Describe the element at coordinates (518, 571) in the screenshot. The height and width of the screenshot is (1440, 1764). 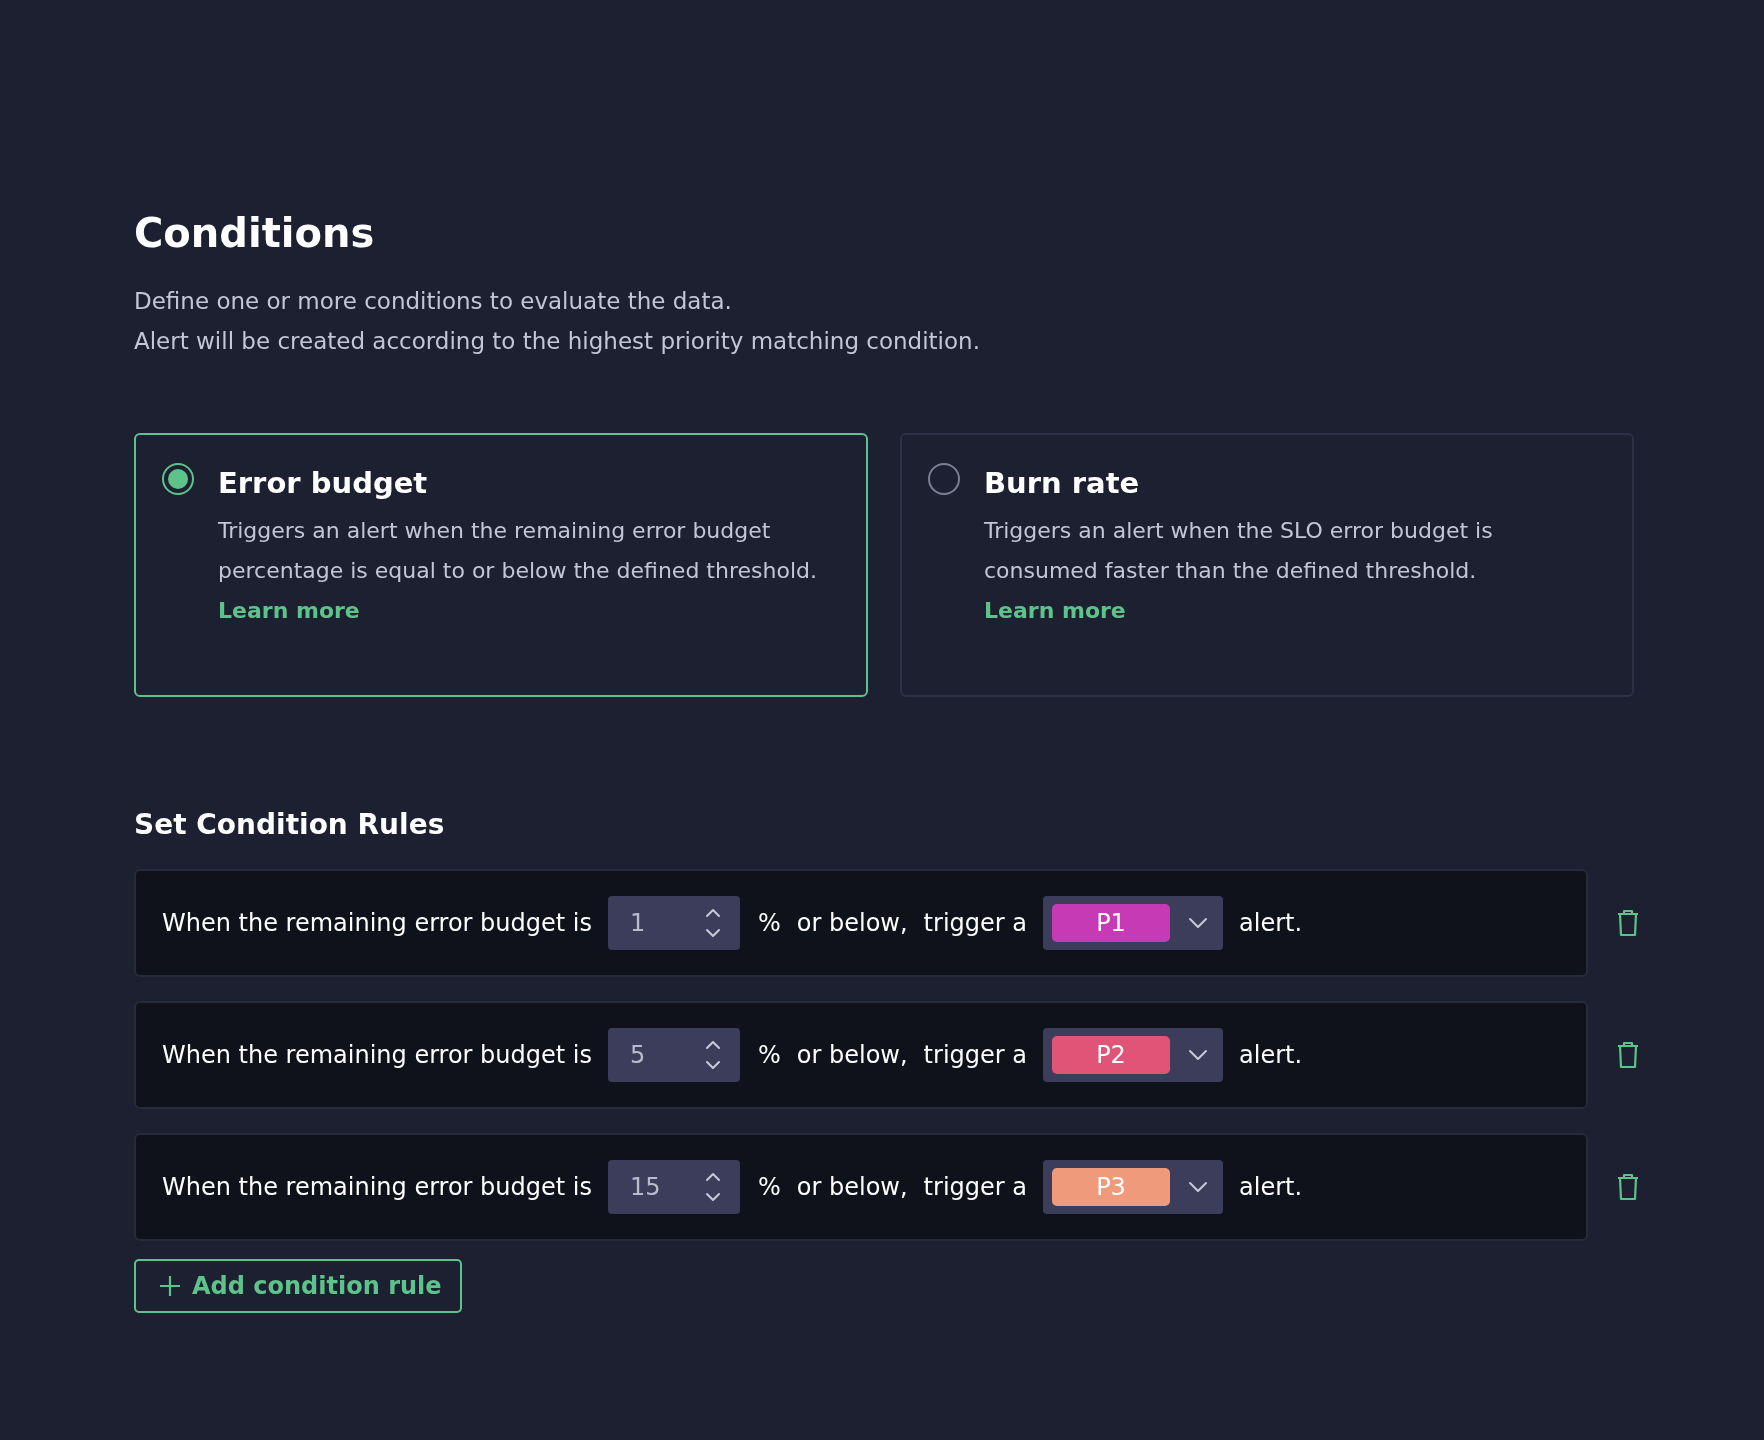
I see `card-description: Triggers an alert when the remaining error budget percentage is equal to or below the defined threshold. Learn more` at that location.